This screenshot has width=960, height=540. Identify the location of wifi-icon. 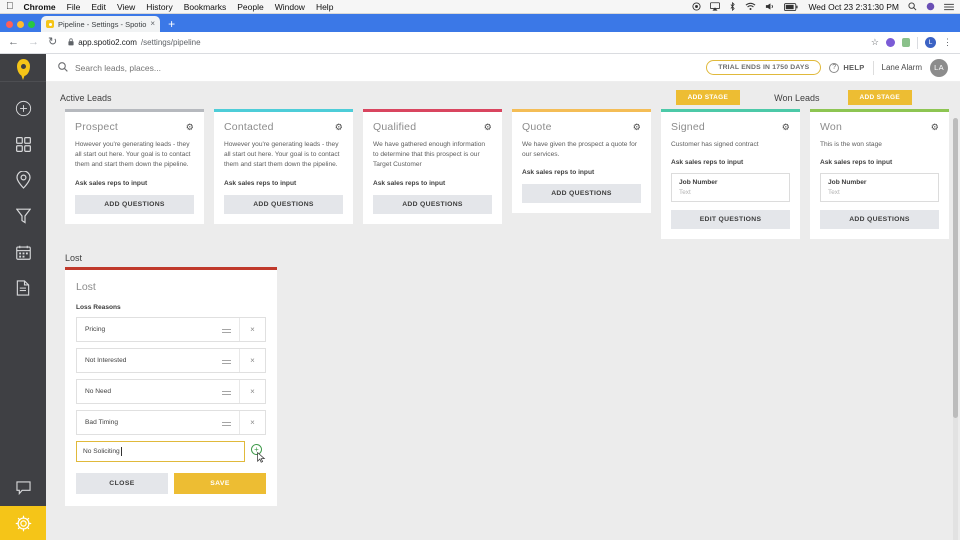
(750, 6).